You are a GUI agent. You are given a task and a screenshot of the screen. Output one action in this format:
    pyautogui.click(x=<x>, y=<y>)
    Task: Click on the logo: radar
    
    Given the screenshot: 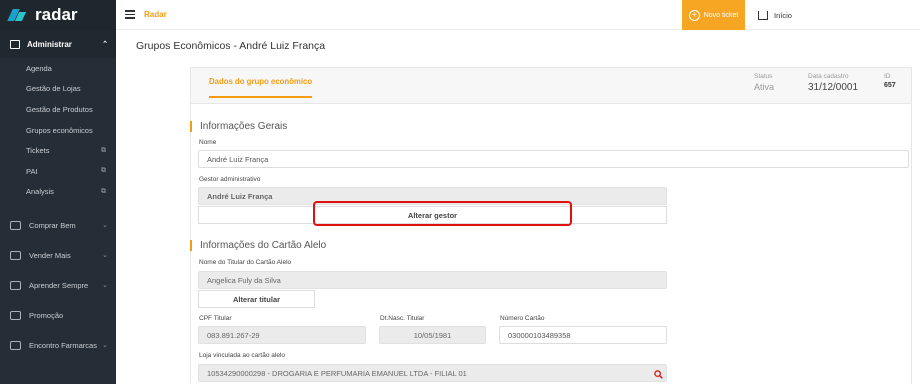 What is the action you would take?
    pyautogui.click(x=58, y=15)
    